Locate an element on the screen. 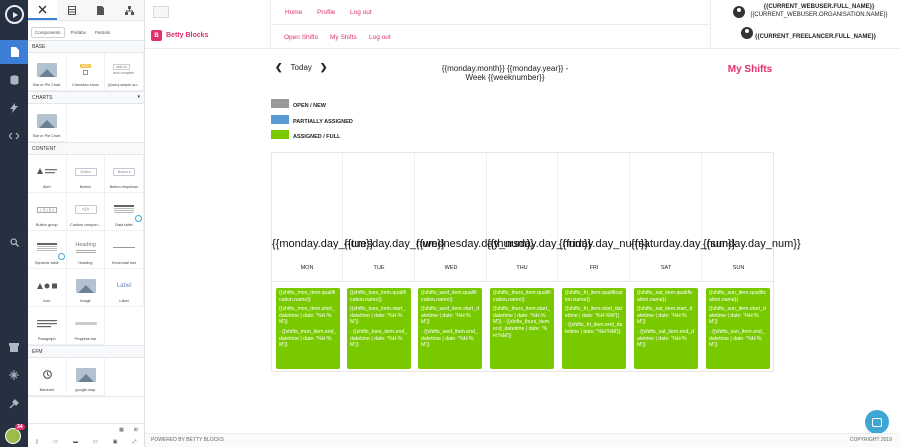 The image size is (900, 448). component-chart-bar-pie: Bar or Pie Chart is located at coordinates (47, 123).